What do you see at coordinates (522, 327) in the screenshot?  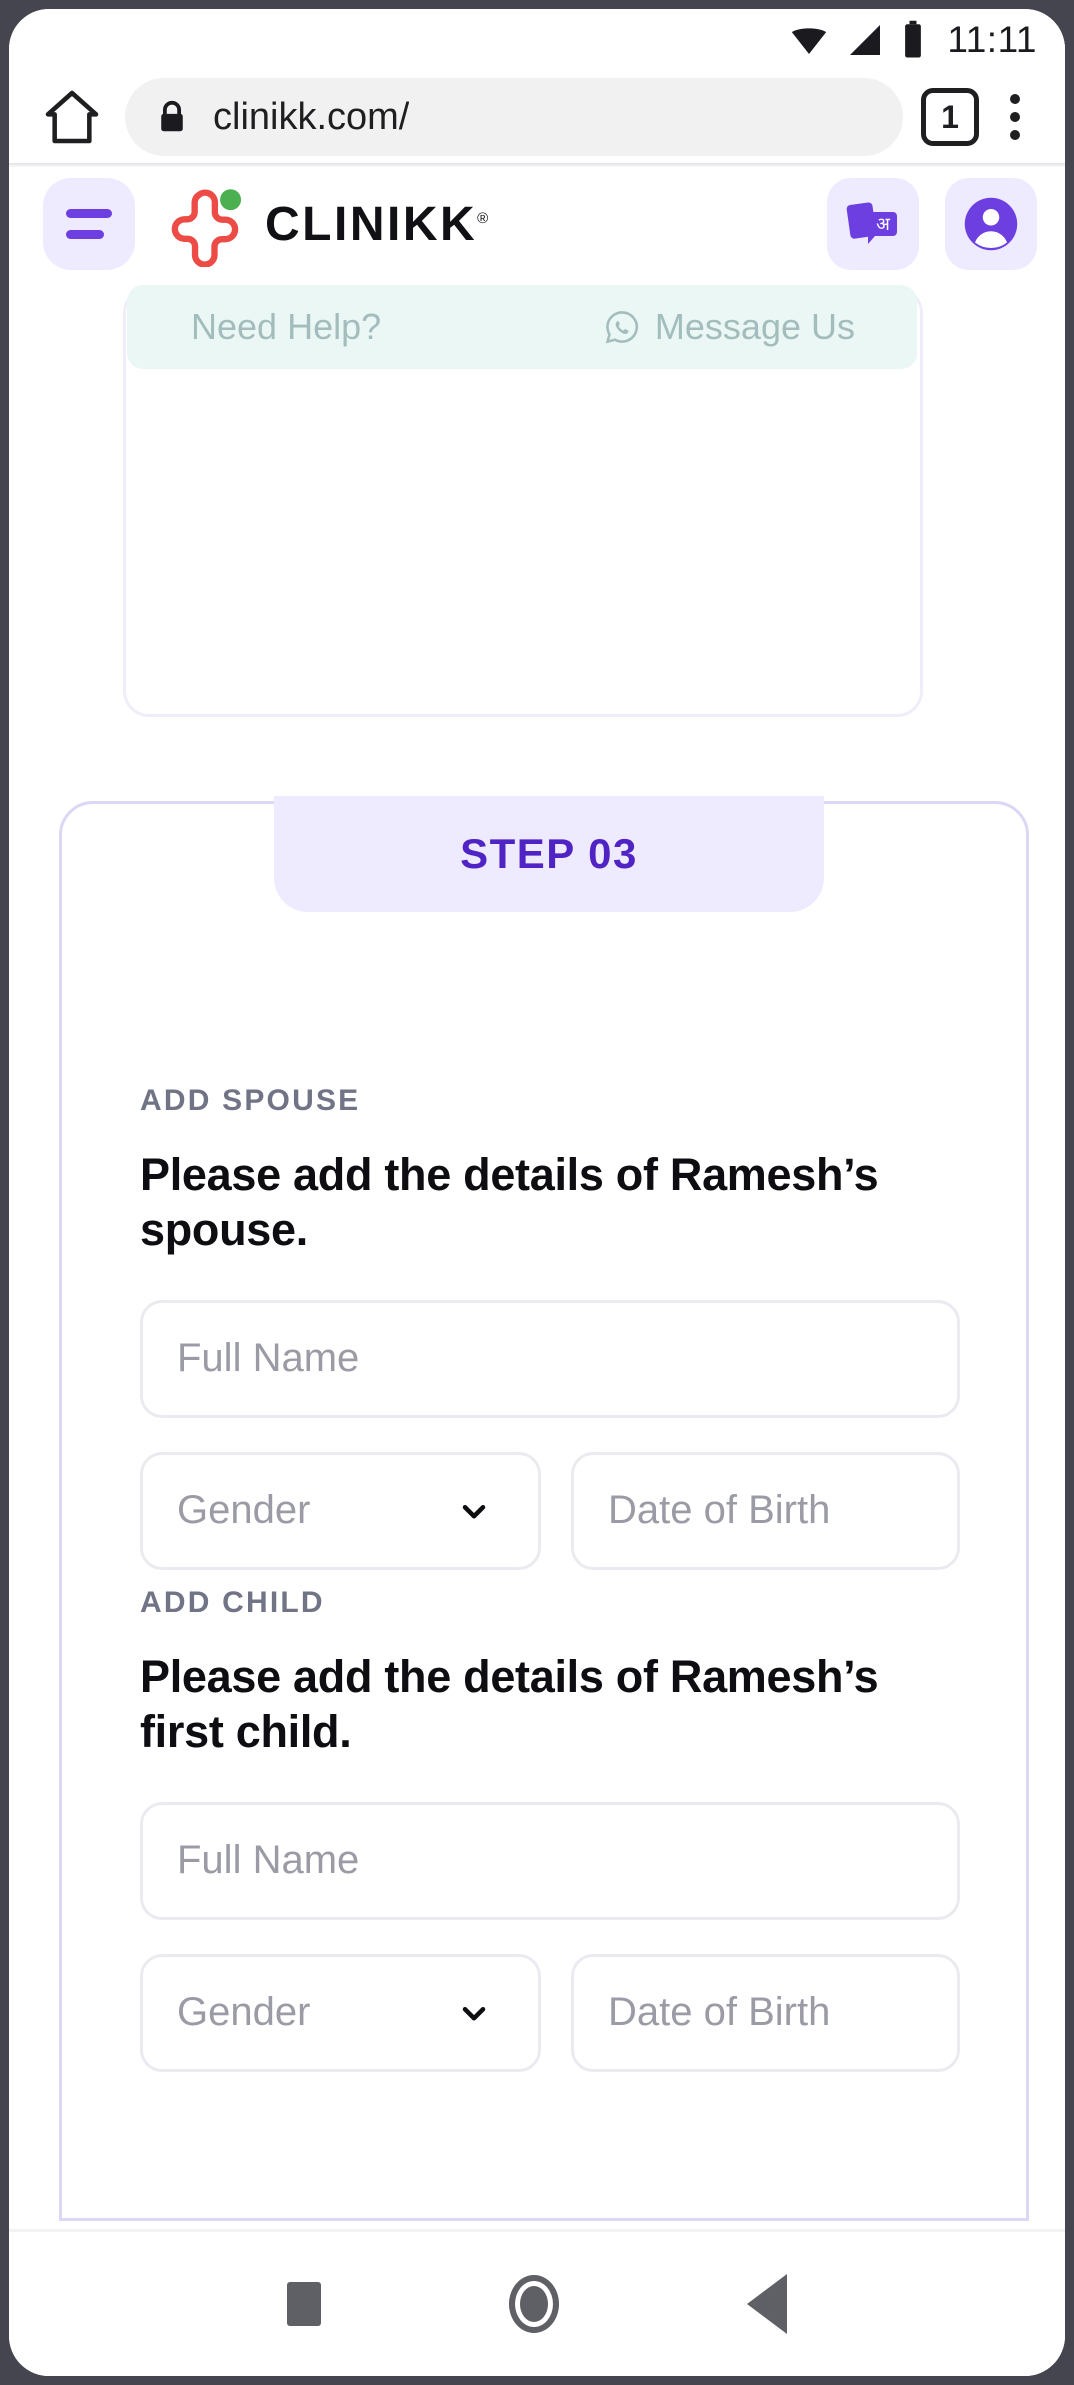 I see `help-strip: Need Help? Message Us` at bounding box center [522, 327].